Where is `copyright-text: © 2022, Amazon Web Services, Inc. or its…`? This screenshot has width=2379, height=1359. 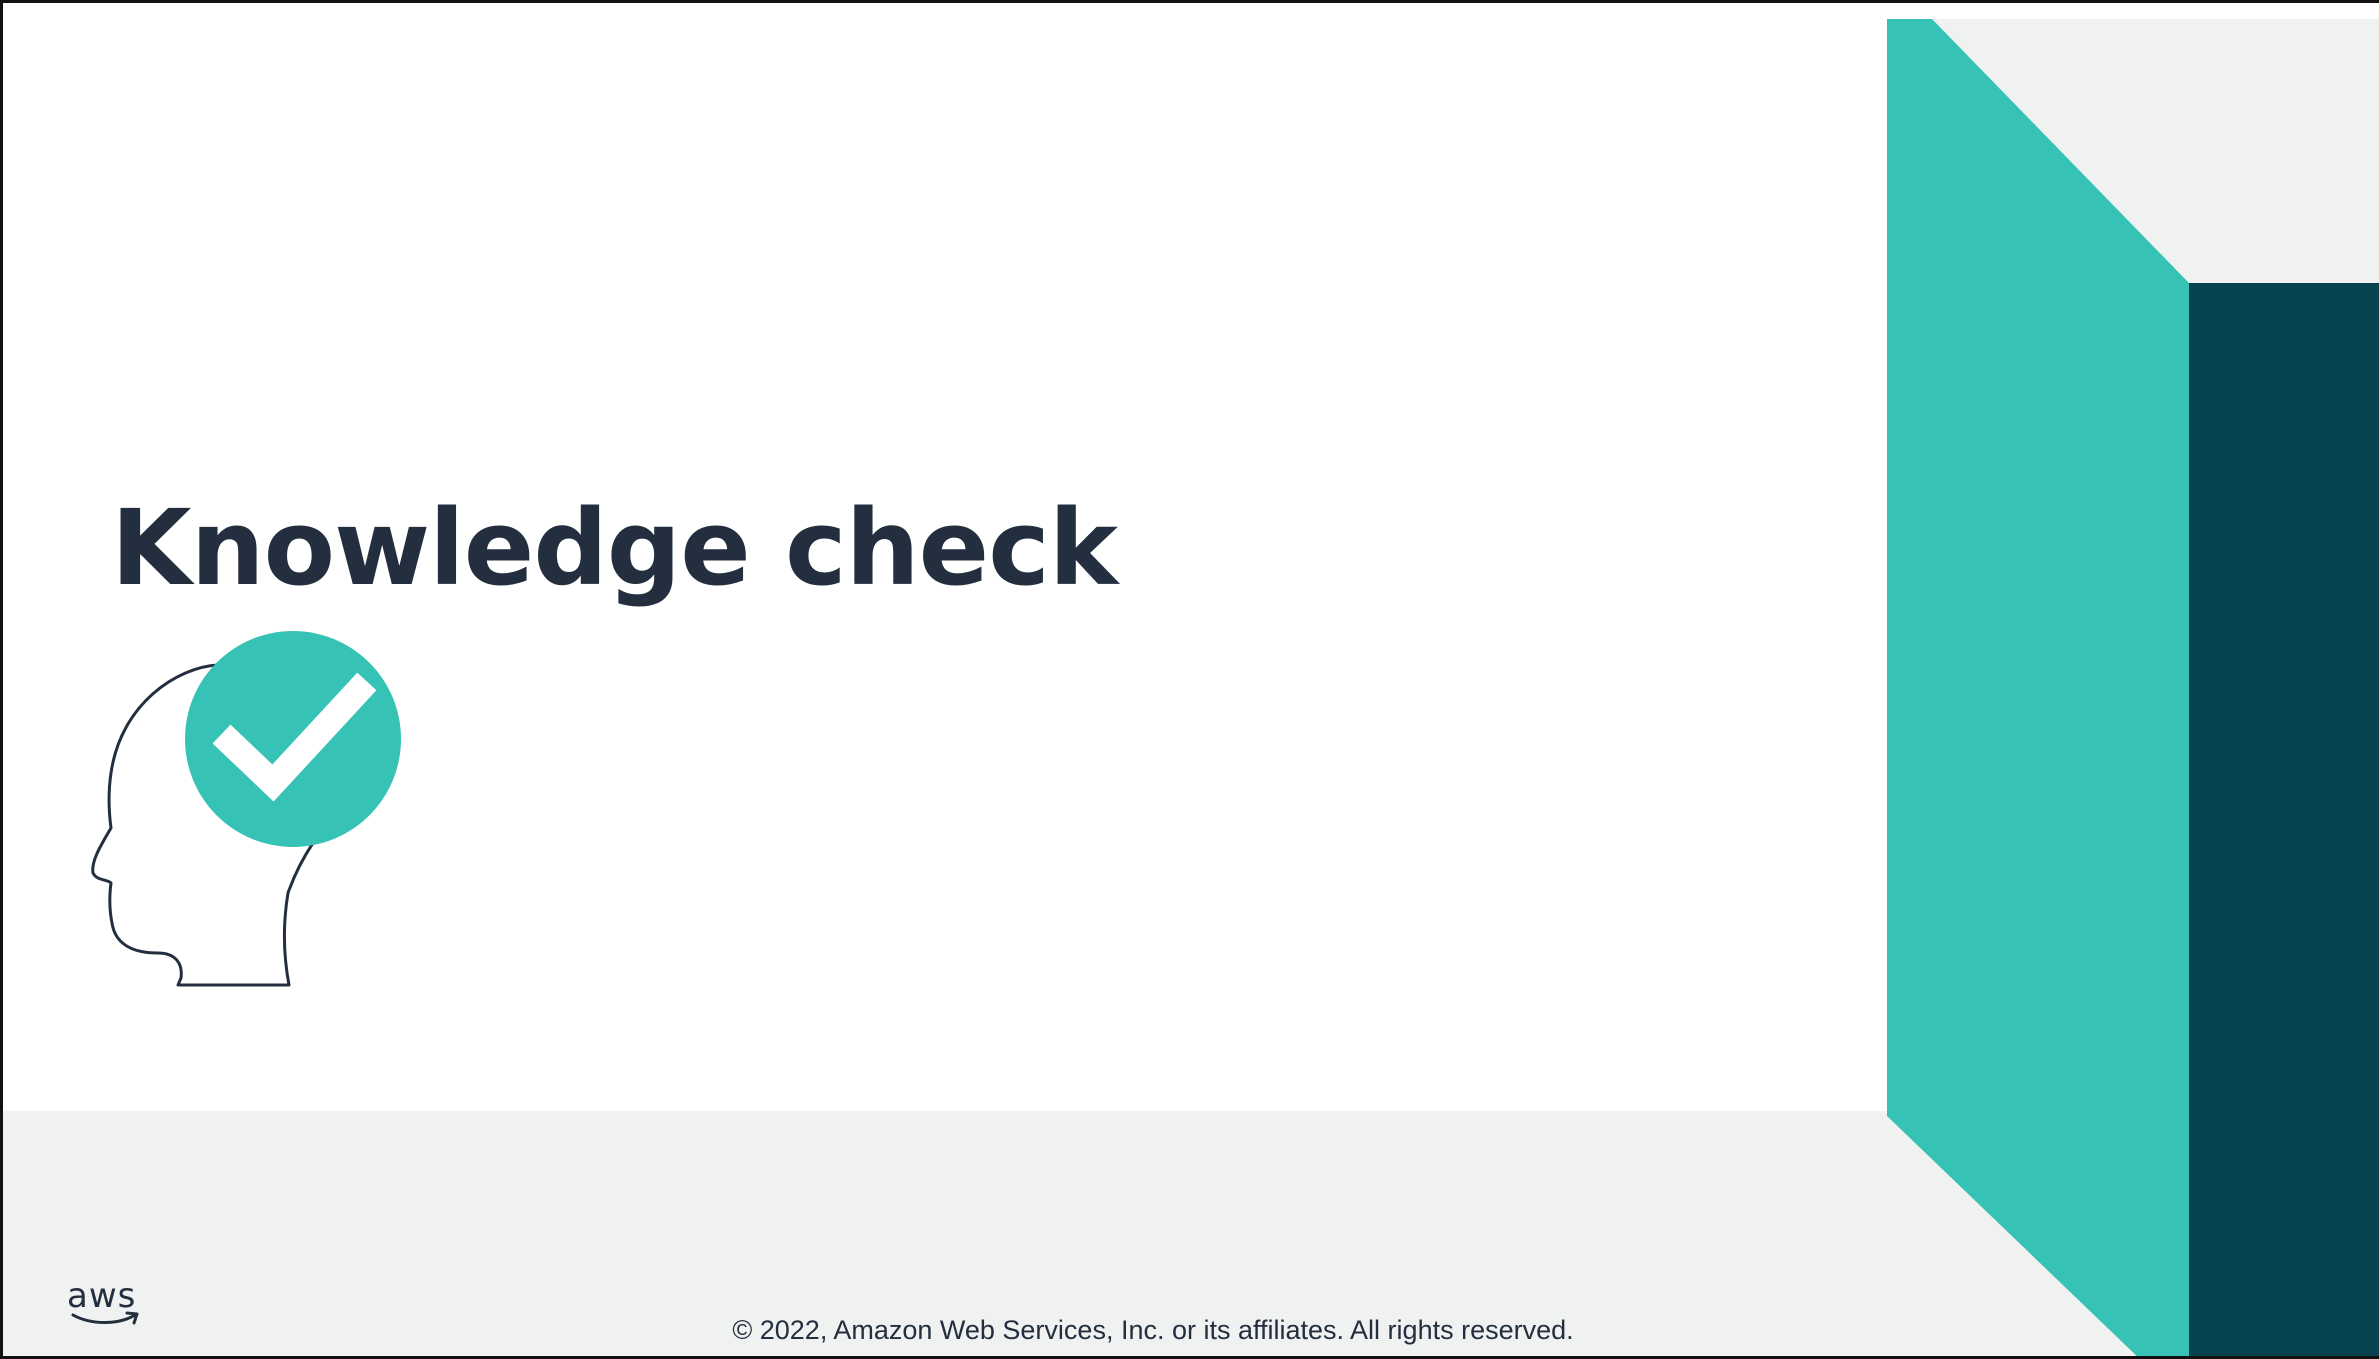
copyright-text: © 2022, Amazon Web Services, Inc. or its… is located at coordinates (1153, 1330).